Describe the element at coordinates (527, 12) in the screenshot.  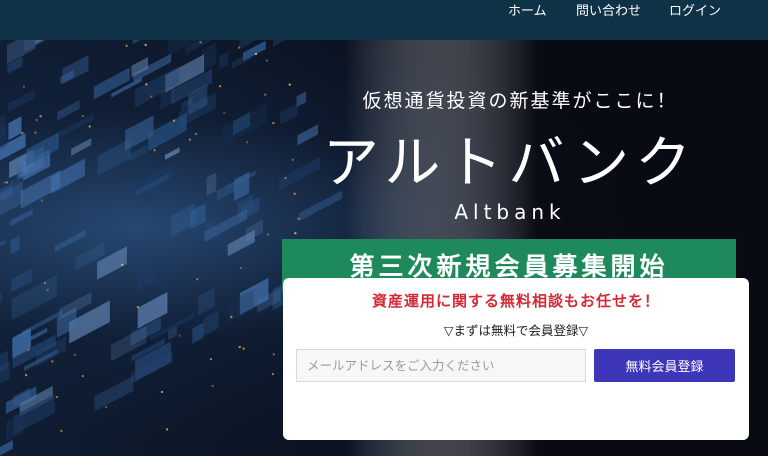
I see `nav-home-link: ホーム` at that location.